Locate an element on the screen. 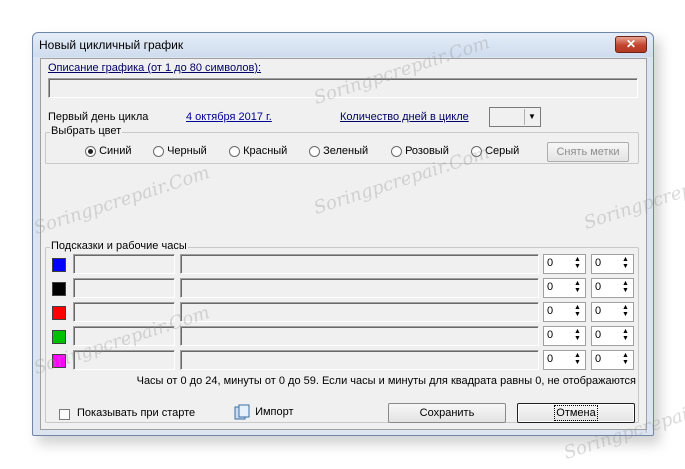  import-label: Импорт is located at coordinates (274, 412).